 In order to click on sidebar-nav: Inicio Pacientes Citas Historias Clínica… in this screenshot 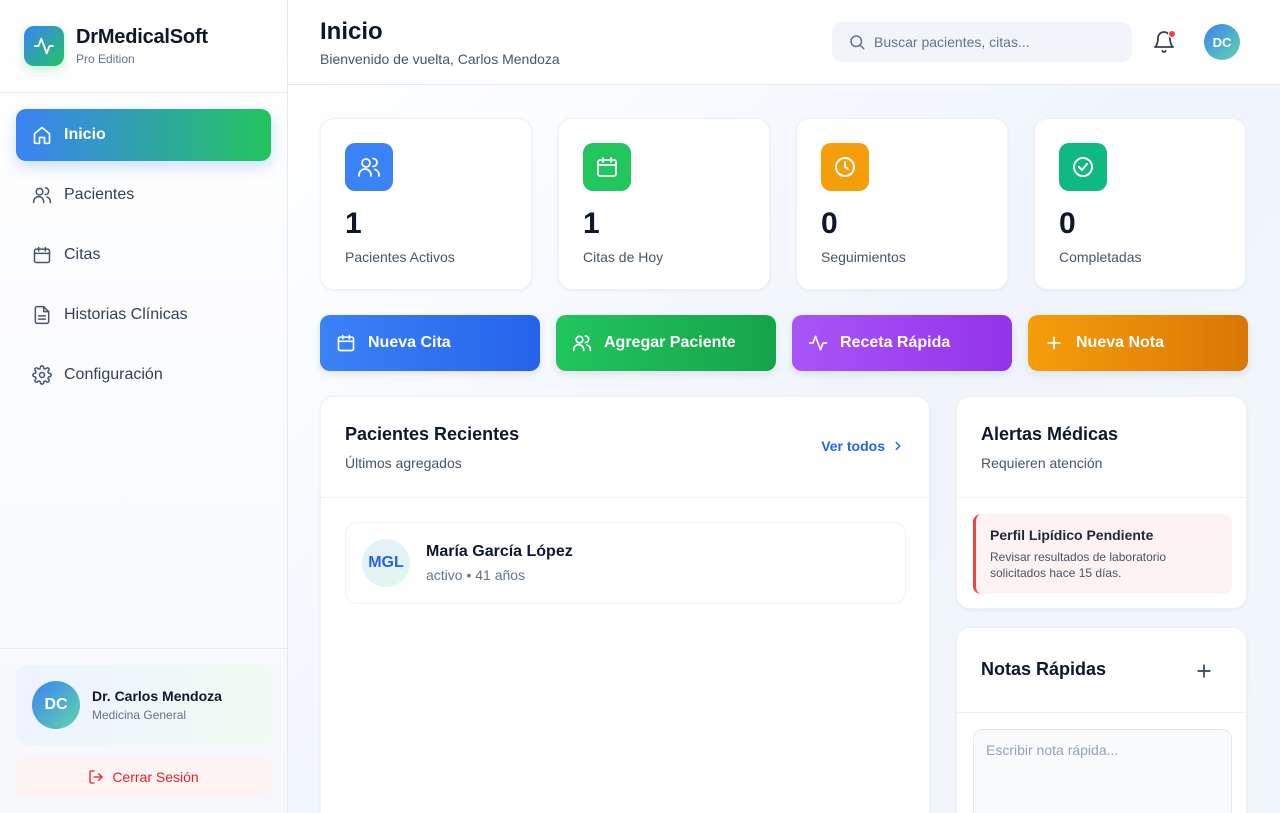, I will do `click(143, 259)`.